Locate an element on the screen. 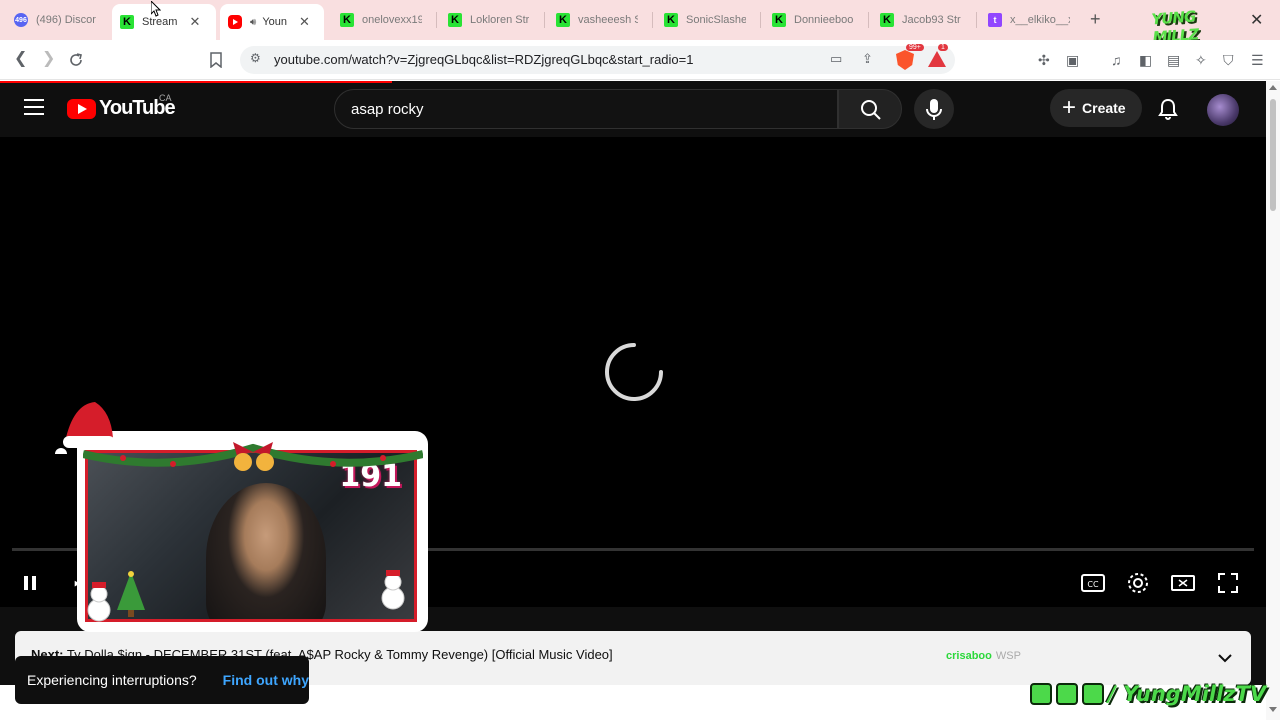 This screenshot has height=720, width=1280. speaker-icon: 🔊︎ is located at coordinates (253, 22).